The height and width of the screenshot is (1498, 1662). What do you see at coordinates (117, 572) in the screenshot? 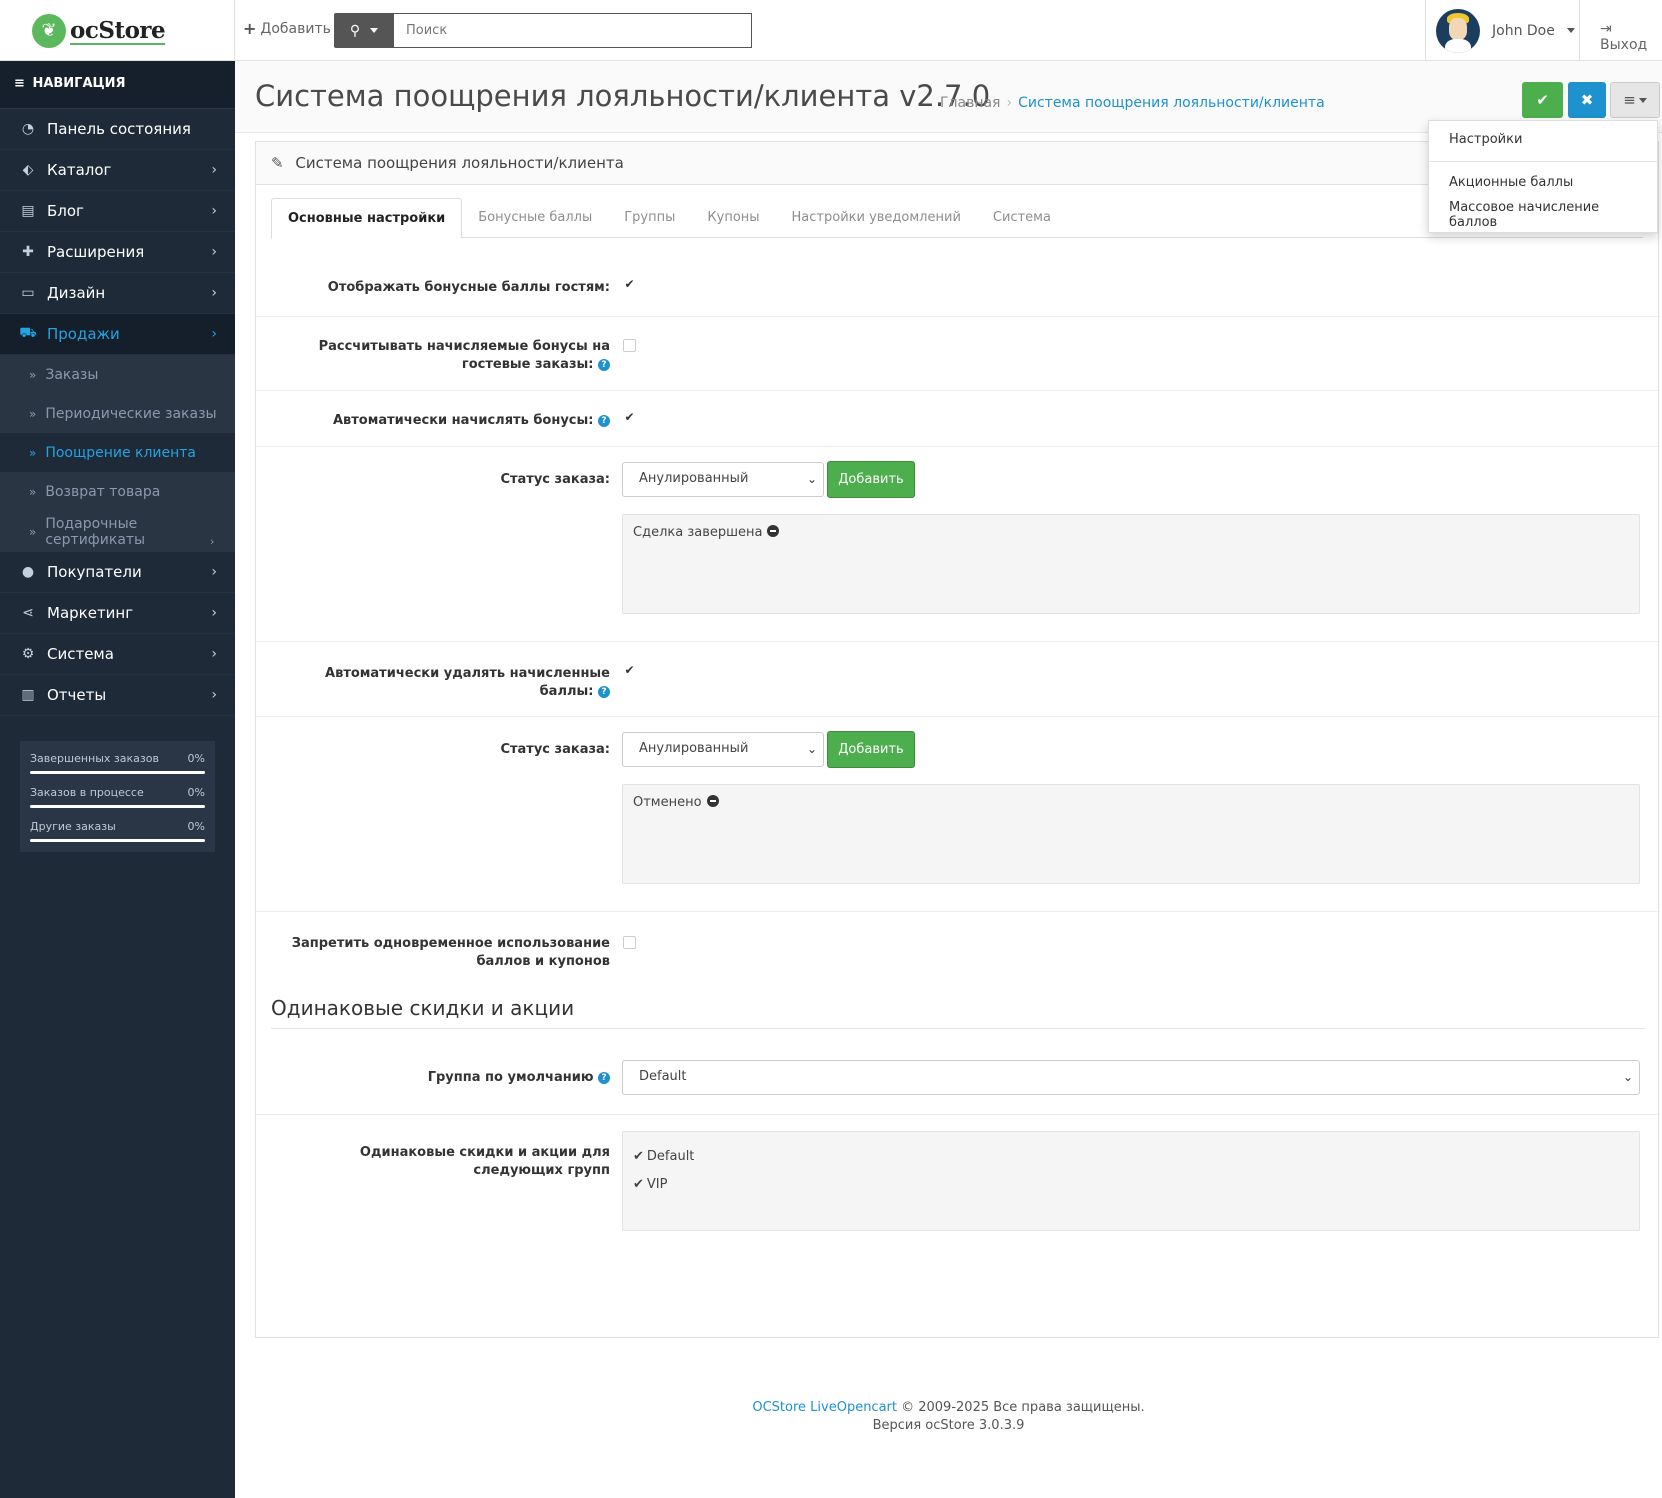
I see `sidebar-item-customers: ● Покупатели ›` at bounding box center [117, 572].